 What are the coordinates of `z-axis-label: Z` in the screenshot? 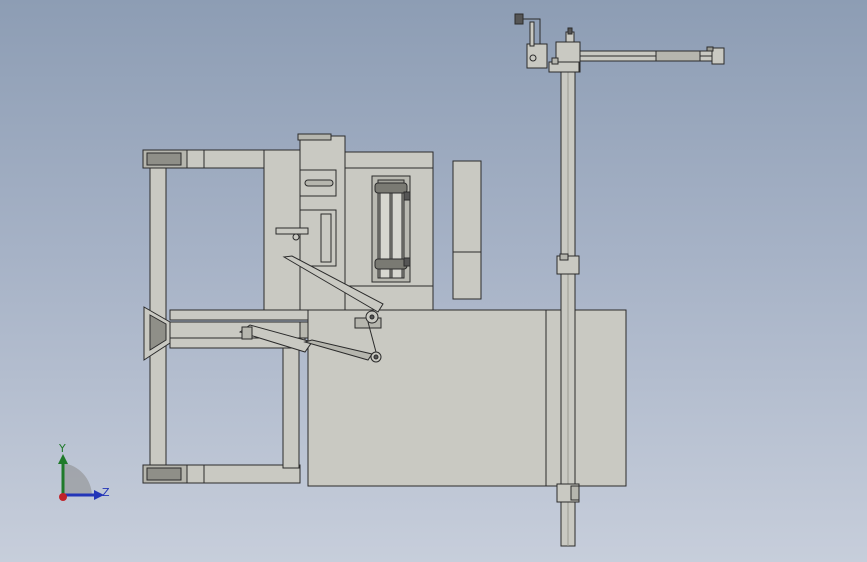 It's located at (106, 492).